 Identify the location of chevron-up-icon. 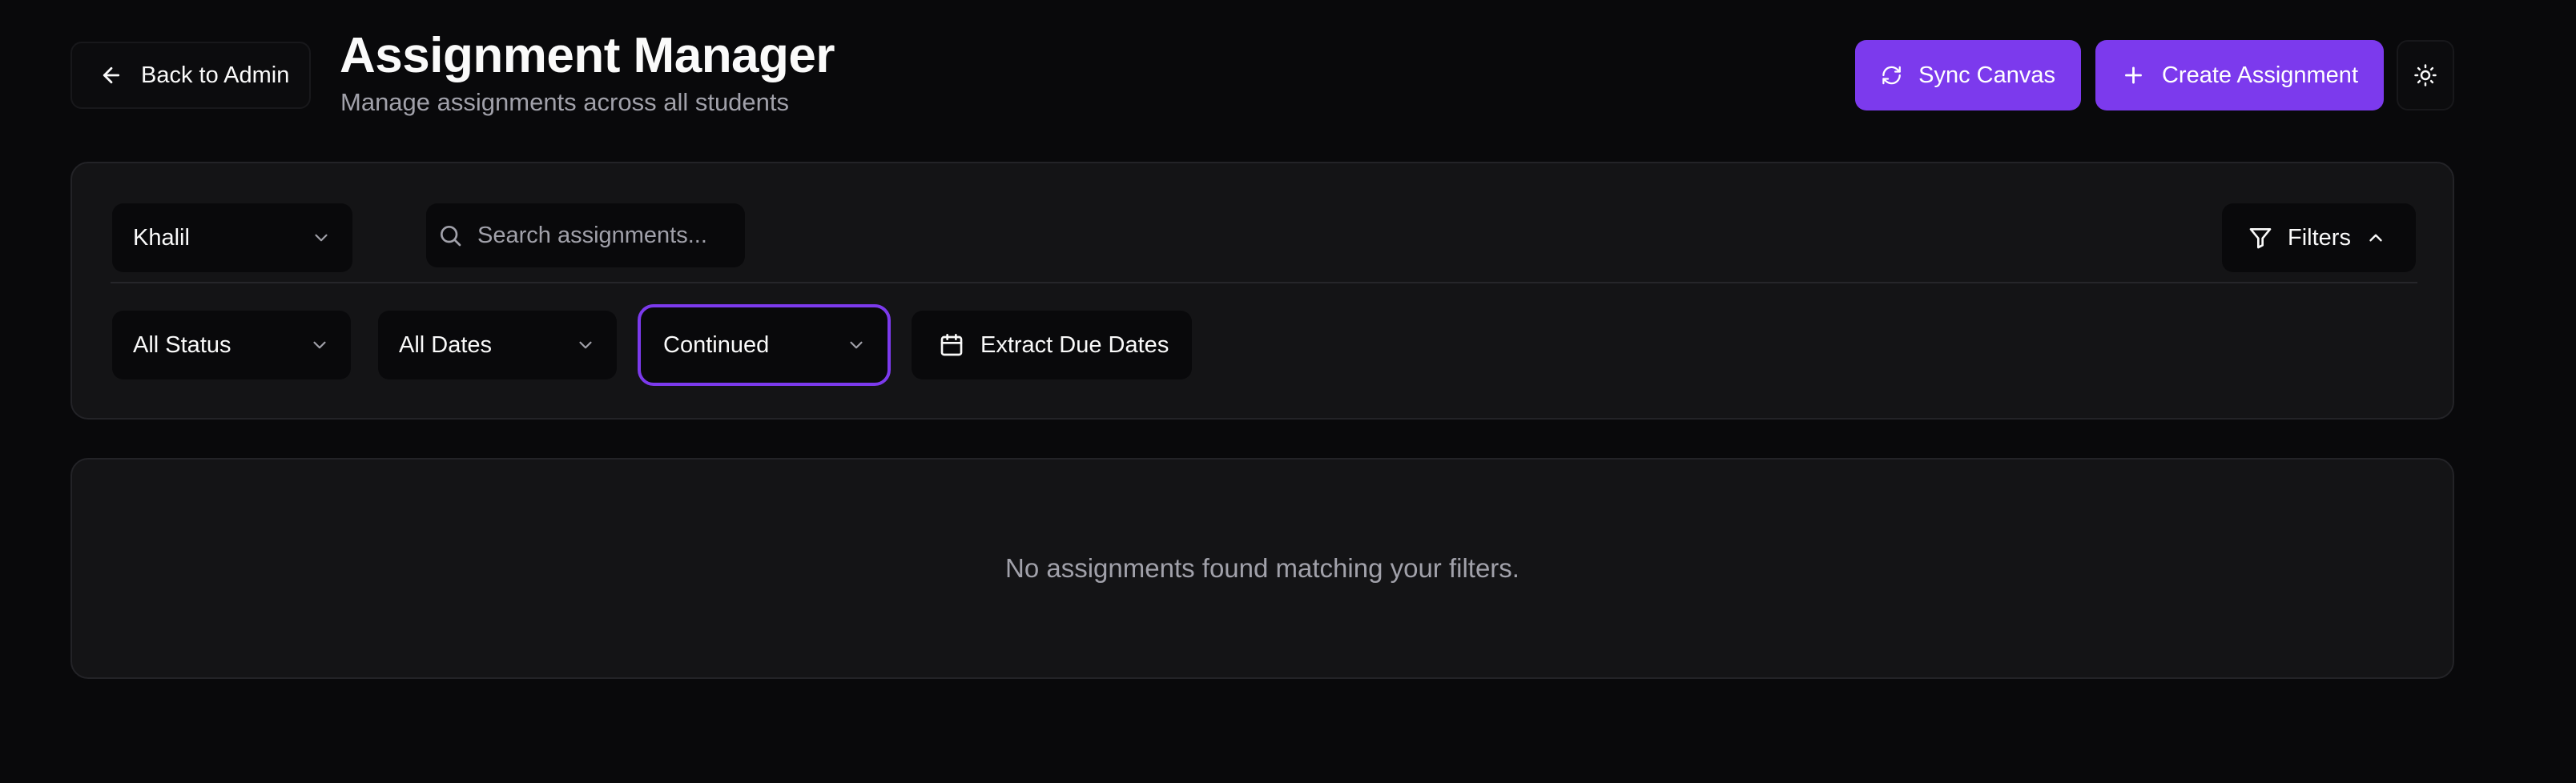
(2375, 238).